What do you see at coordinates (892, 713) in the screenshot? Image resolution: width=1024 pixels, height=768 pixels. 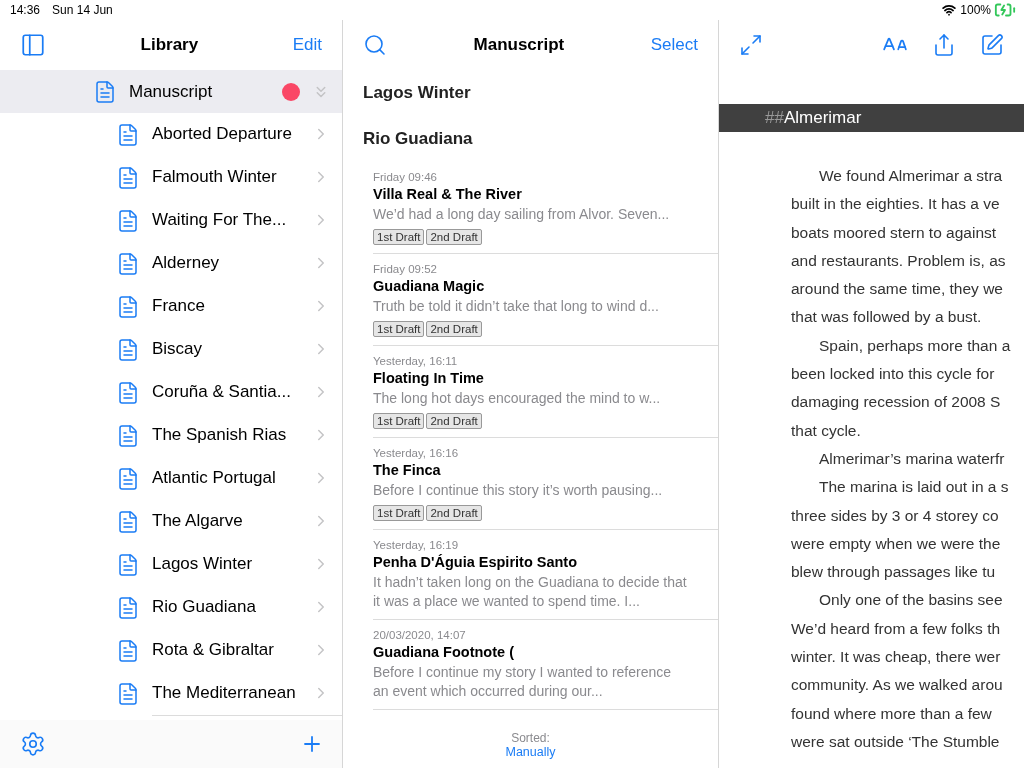 I see `text-line: found where more than a few` at bounding box center [892, 713].